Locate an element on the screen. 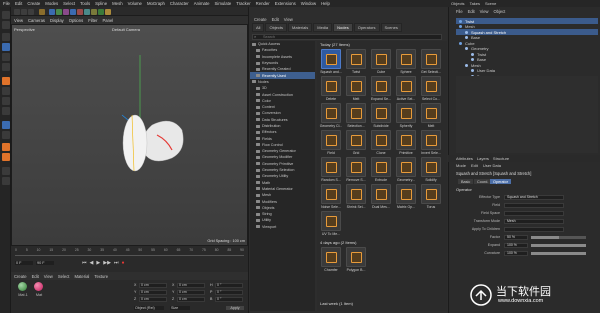  point-mode-icon is located at coordinates (5, 91).